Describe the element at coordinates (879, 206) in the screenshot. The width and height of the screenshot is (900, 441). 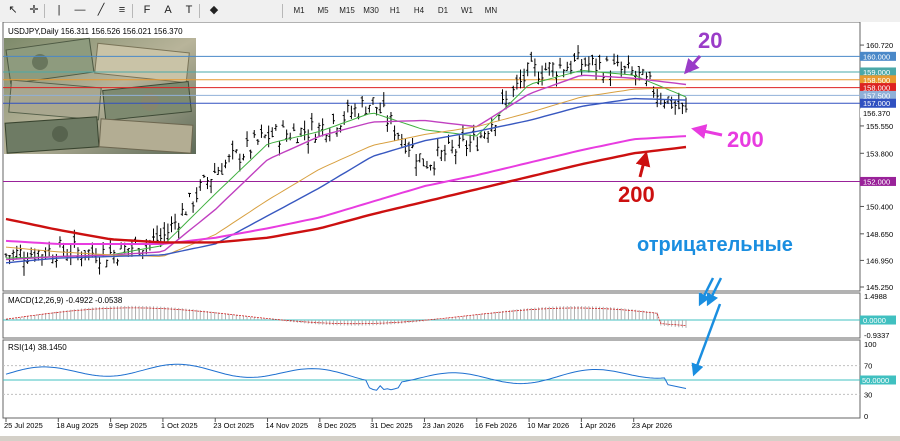
I see `price-label: 150.400` at that location.